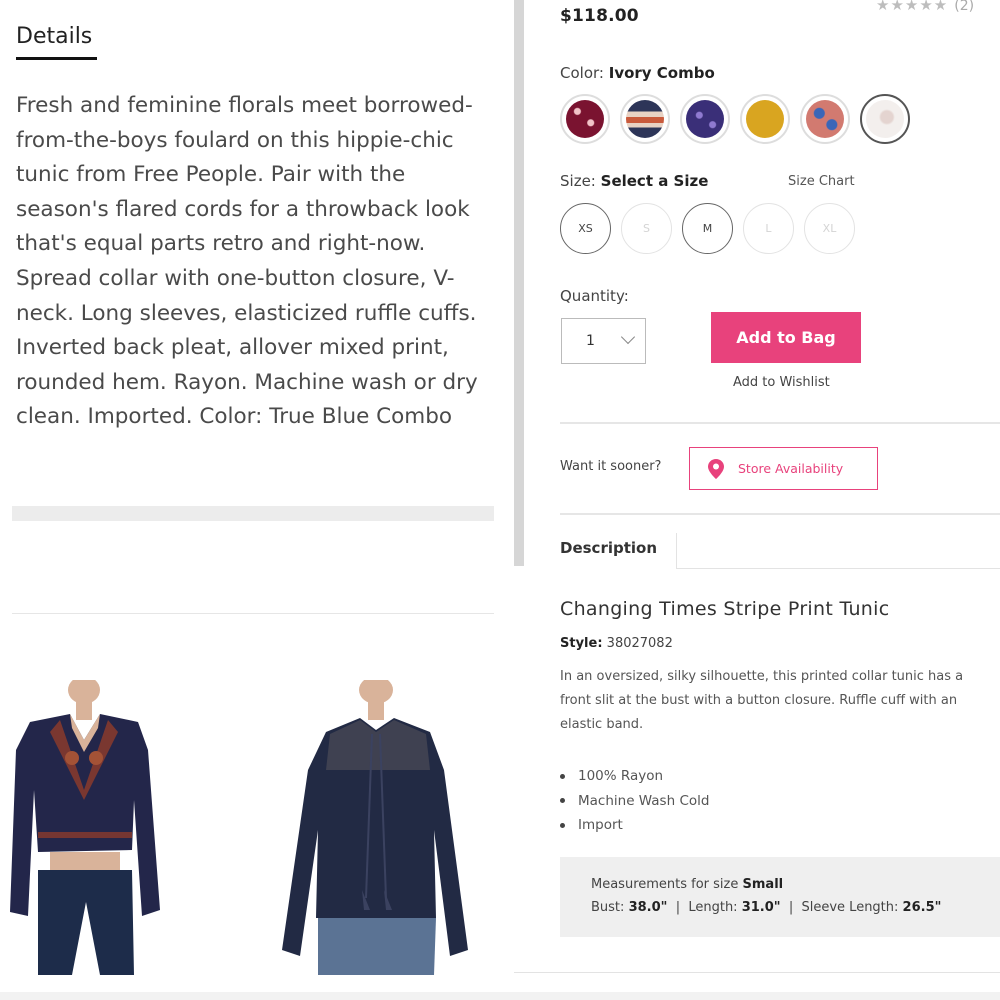 The width and height of the screenshot is (1000, 1000). I want to click on size-m: M, so click(707, 228).